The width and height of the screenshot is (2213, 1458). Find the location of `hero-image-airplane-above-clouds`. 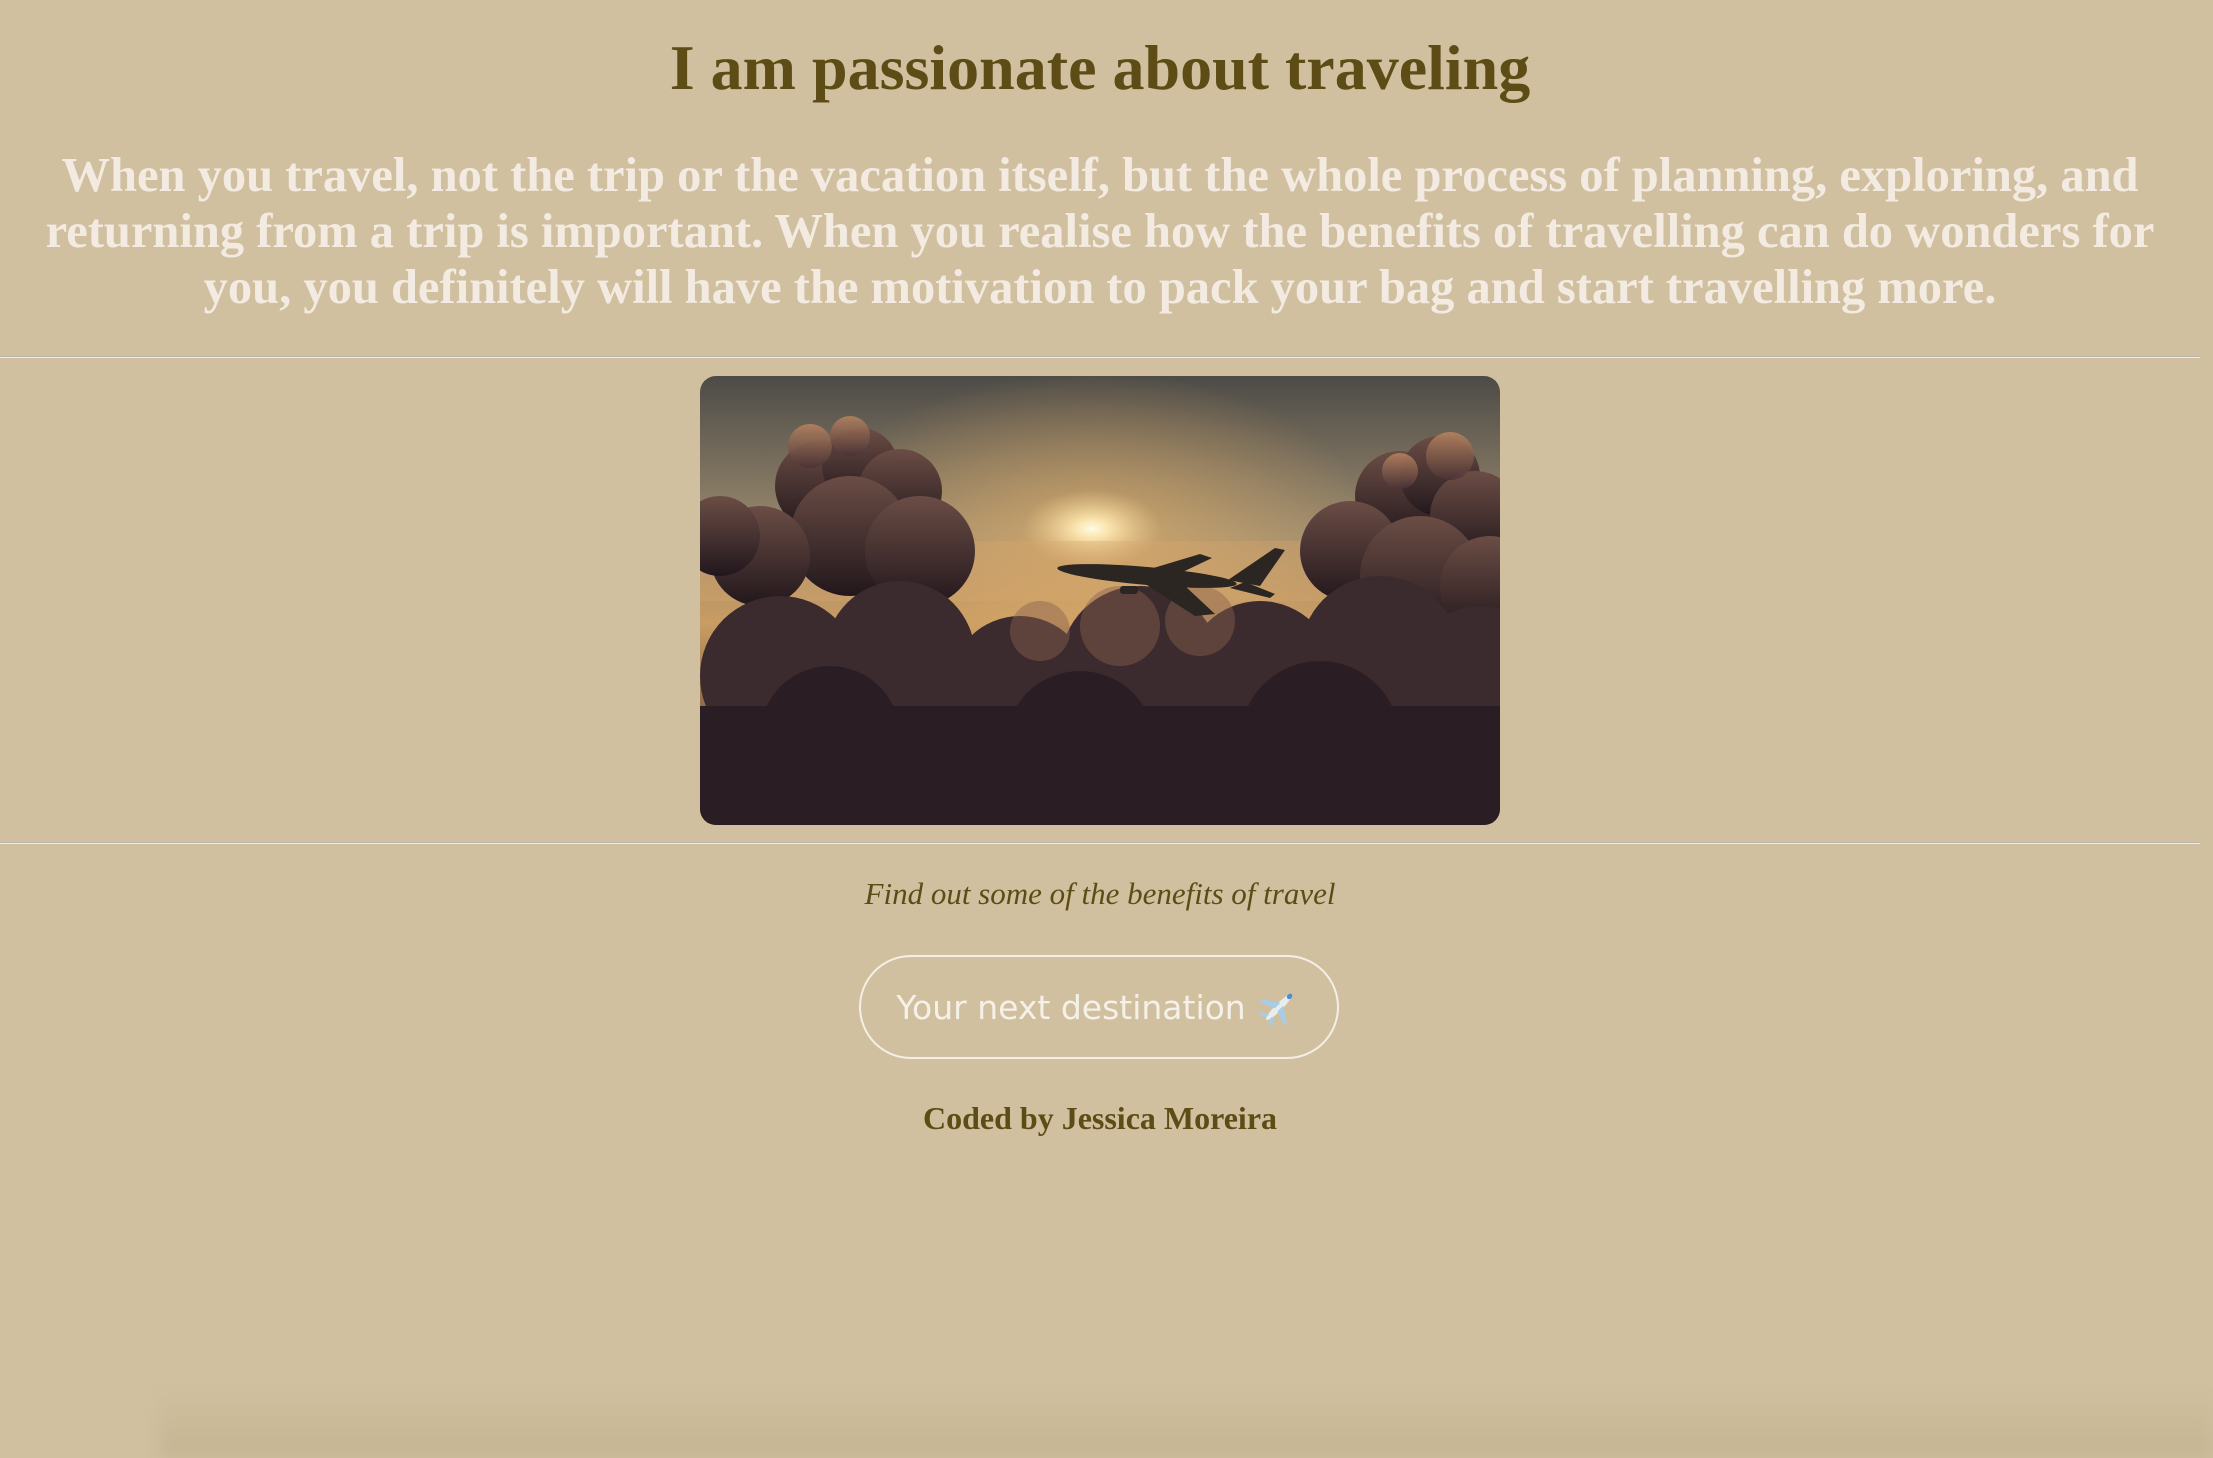

hero-image-airplane-above-clouds is located at coordinates (1100, 600).